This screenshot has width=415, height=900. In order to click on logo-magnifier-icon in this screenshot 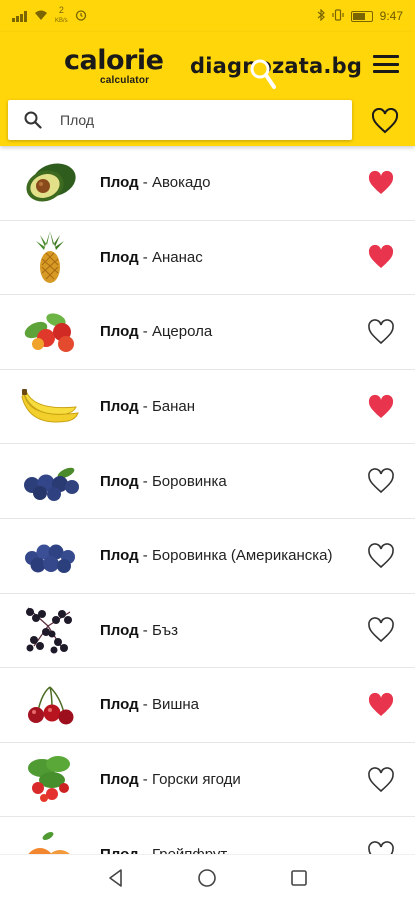, I will do `click(263, 74)`.